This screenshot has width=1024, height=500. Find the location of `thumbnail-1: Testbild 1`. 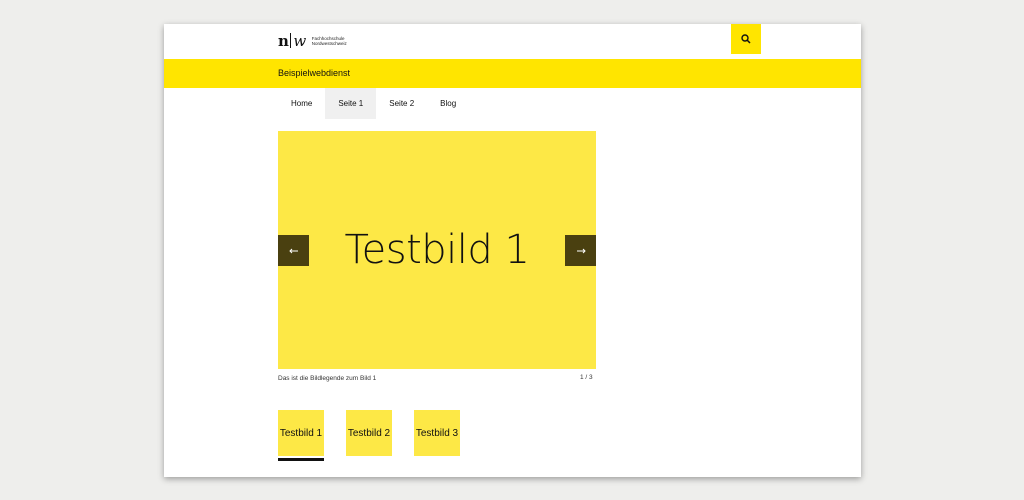

thumbnail-1: Testbild 1 is located at coordinates (301, 435).